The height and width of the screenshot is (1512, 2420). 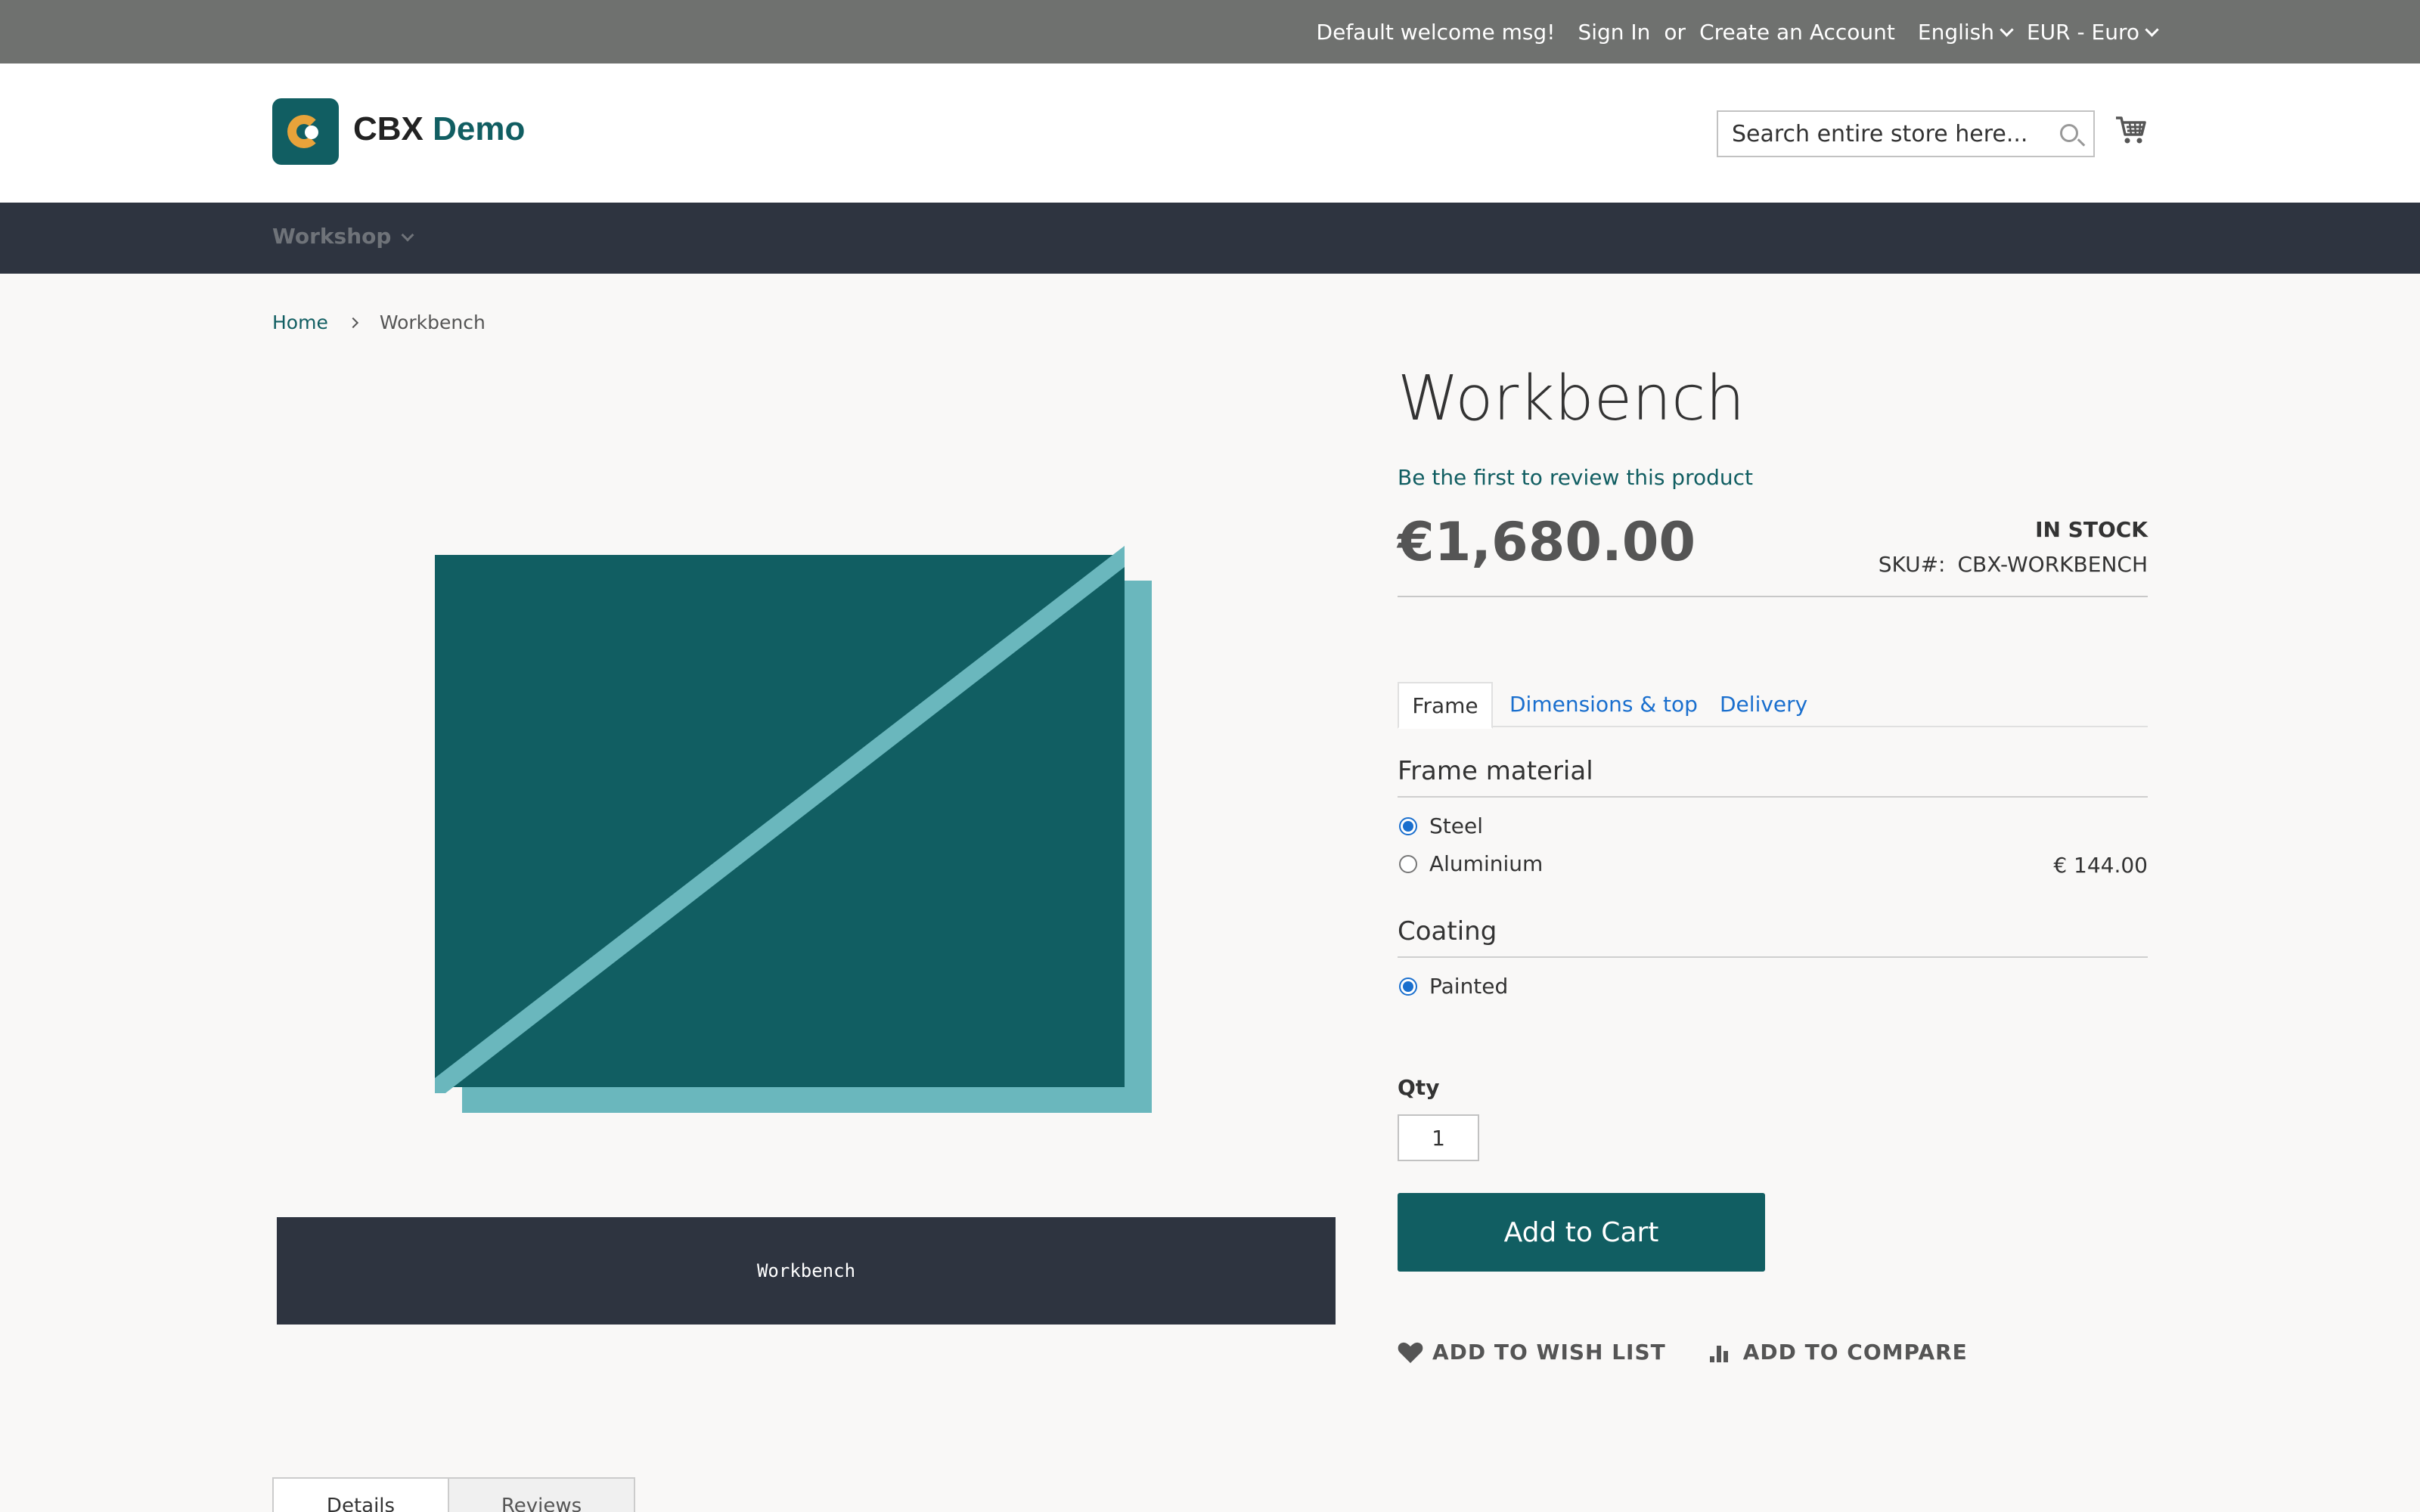 I want to click on compare-label: ADD TO COMPARE, so click(x=1855, y=1353).